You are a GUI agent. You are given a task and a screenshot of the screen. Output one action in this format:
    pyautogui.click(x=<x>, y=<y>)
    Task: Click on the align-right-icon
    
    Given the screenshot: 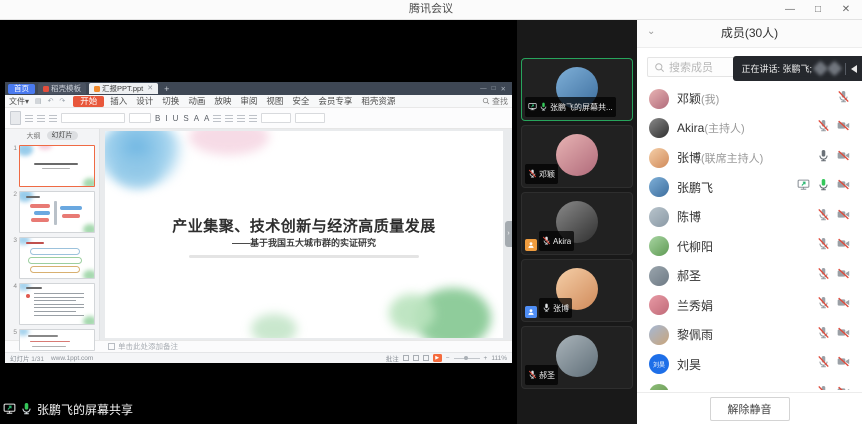 What is the action you would take?
    pyautogui.click(x=241, y=118)
    